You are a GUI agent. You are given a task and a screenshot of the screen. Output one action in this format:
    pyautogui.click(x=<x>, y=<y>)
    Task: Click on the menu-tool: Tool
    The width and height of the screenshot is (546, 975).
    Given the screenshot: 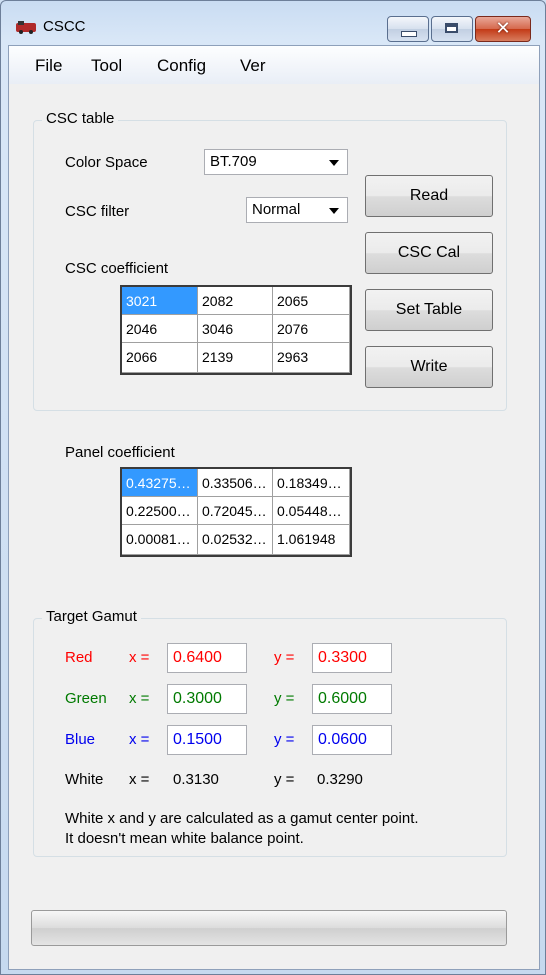 What is the action you would take?
    pyautogui.click(x=106, y=66)
    